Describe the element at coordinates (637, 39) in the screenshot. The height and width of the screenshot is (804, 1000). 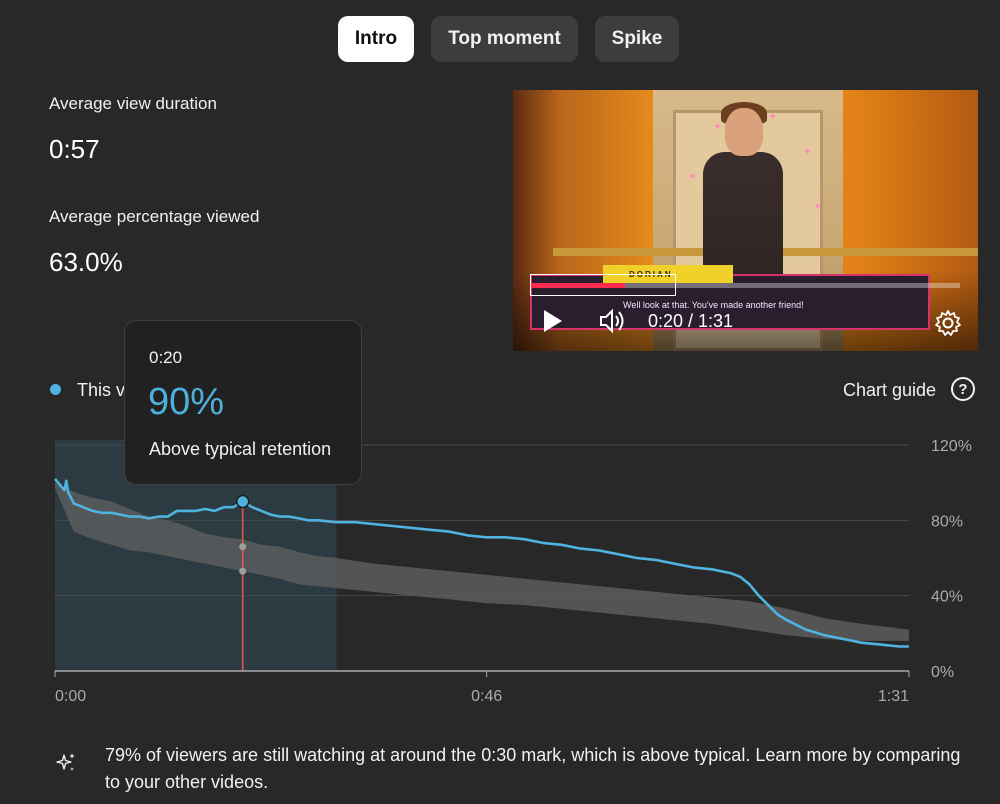
I see `tab-spike: Spike` at that location.